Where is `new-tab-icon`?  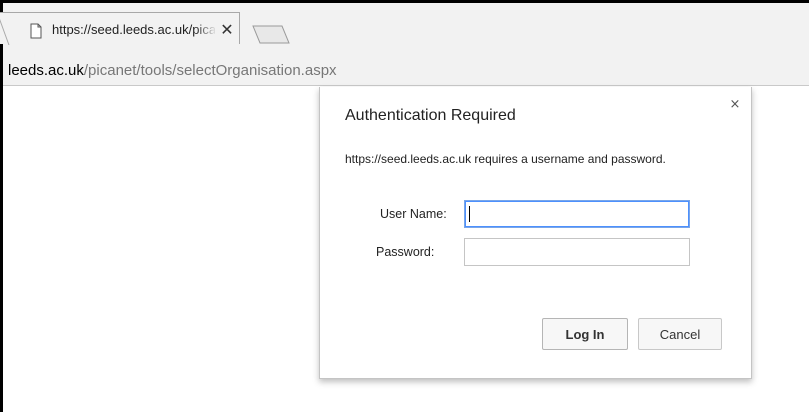
new-tab-icon is located at coordinates (271, 34).